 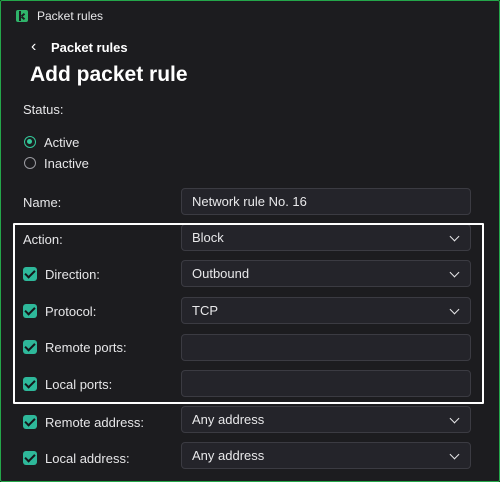 I want to click on status-option-inactive-label: Inactive, so click(x=66, y=163).